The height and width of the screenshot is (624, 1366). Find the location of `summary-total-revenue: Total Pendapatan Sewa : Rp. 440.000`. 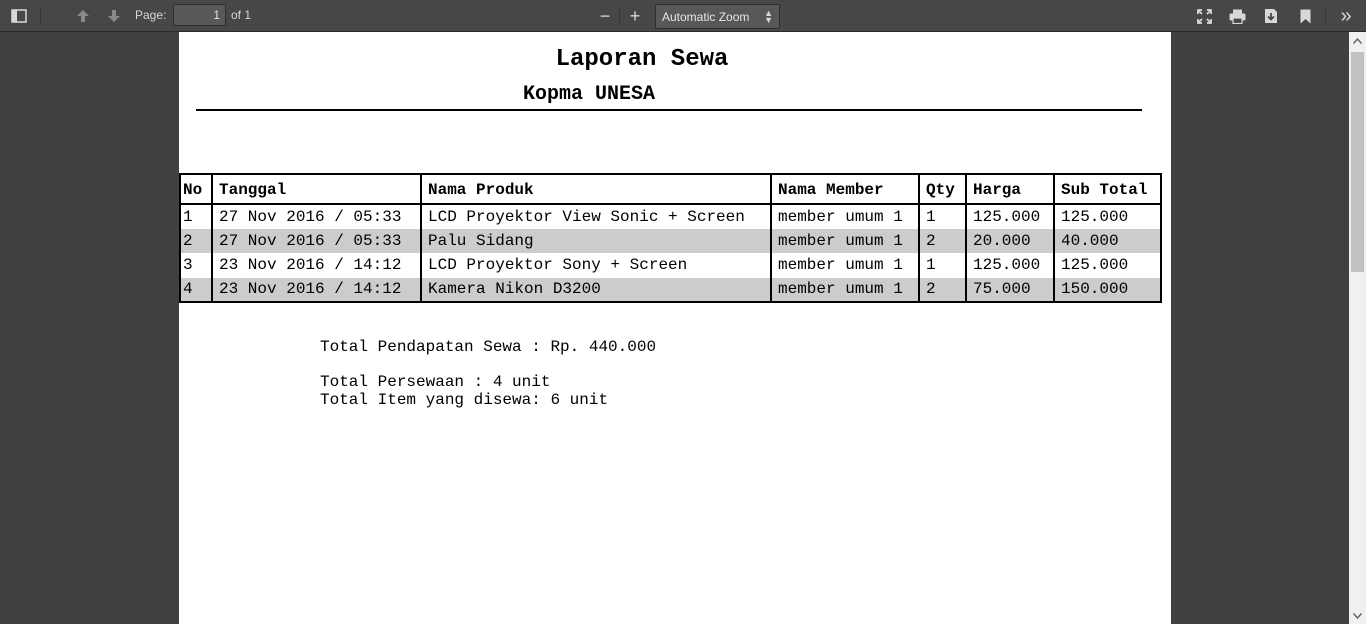

summary-total-revenue: Total Pendapatan Sewa : Rp. 440.000 is located at coordinates (488, 347).